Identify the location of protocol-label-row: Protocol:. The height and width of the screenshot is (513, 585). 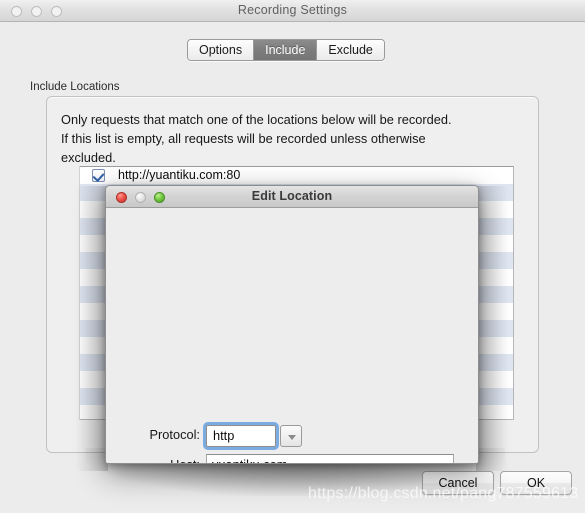
(153, 435).